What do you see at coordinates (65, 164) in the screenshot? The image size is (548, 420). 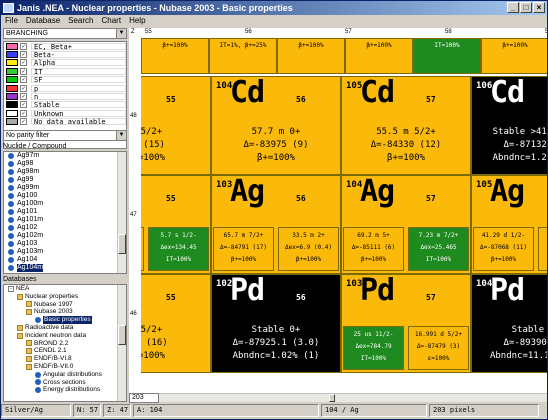 I see `nuclide-item: Ag98` at bounding box center [65, 164].